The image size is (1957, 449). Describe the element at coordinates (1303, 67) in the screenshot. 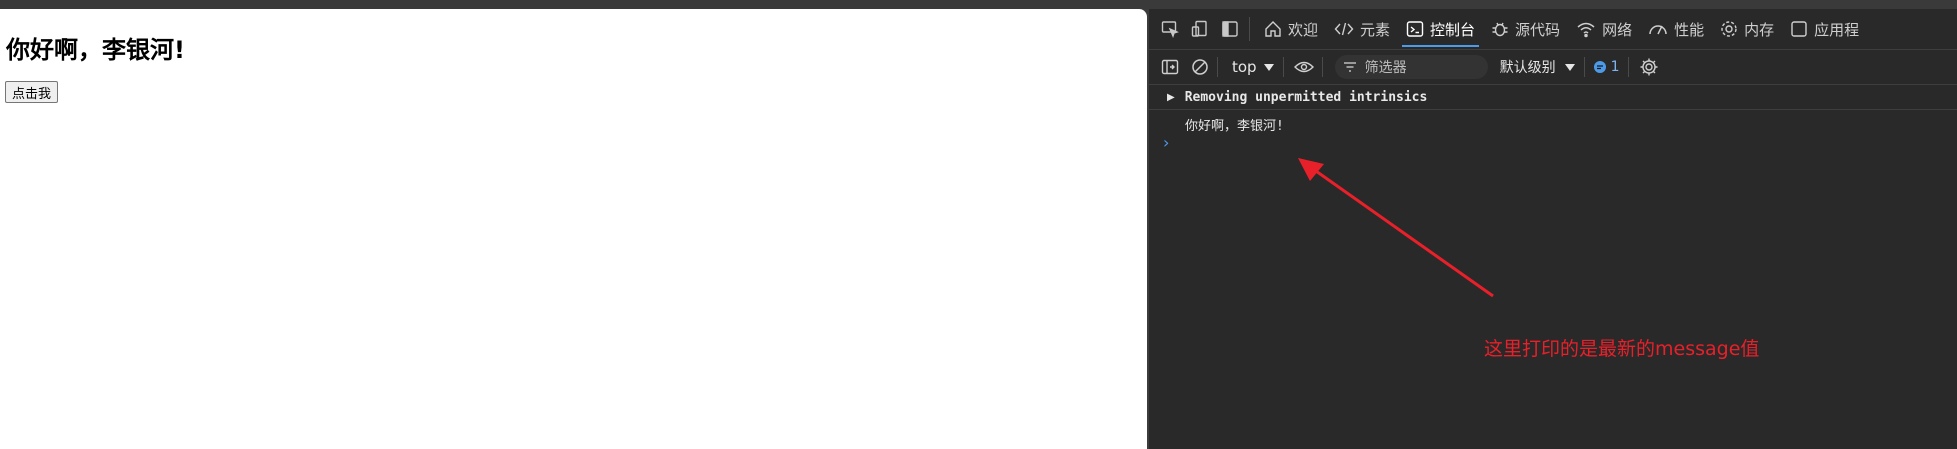

I see `eye-icon` at that location.